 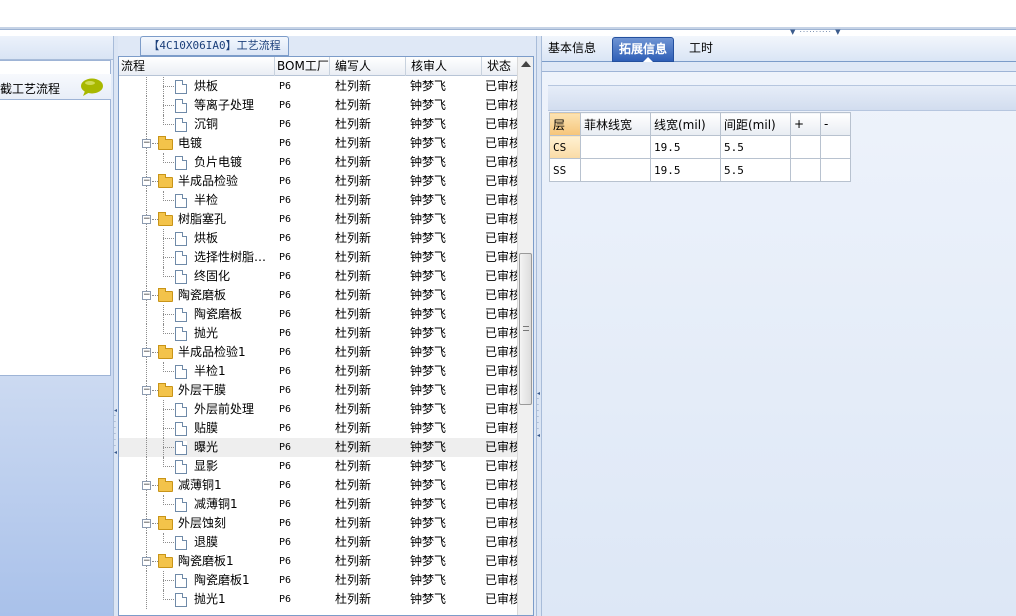 I want to click on column-header-reviewer: 核审人, so click(x=444, y=66).